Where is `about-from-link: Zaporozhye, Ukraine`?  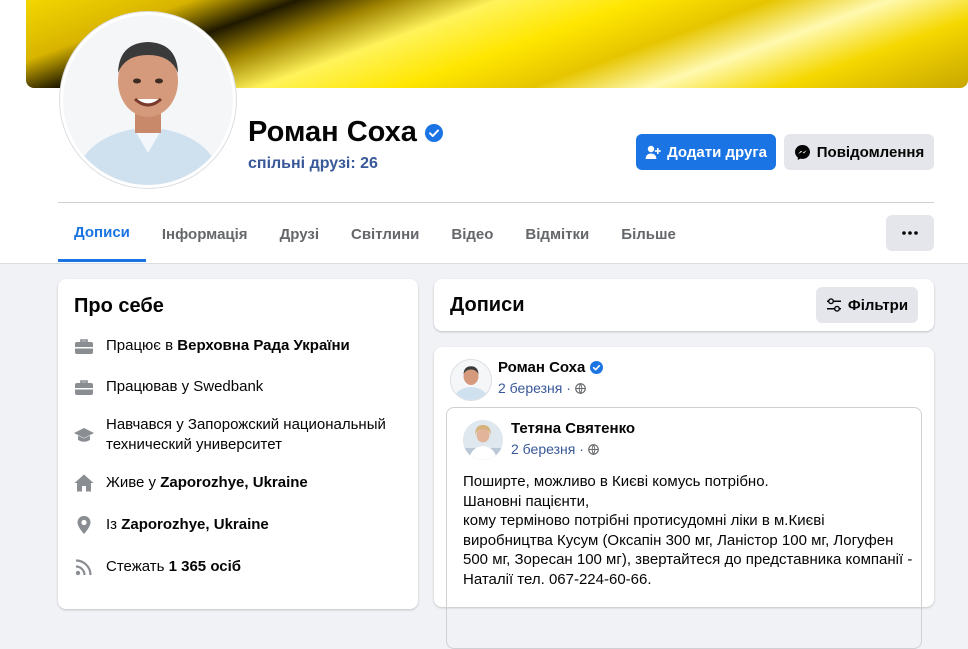 about-from-link: Zaporozhye, Ukraine is located at coordinates (195, 524).